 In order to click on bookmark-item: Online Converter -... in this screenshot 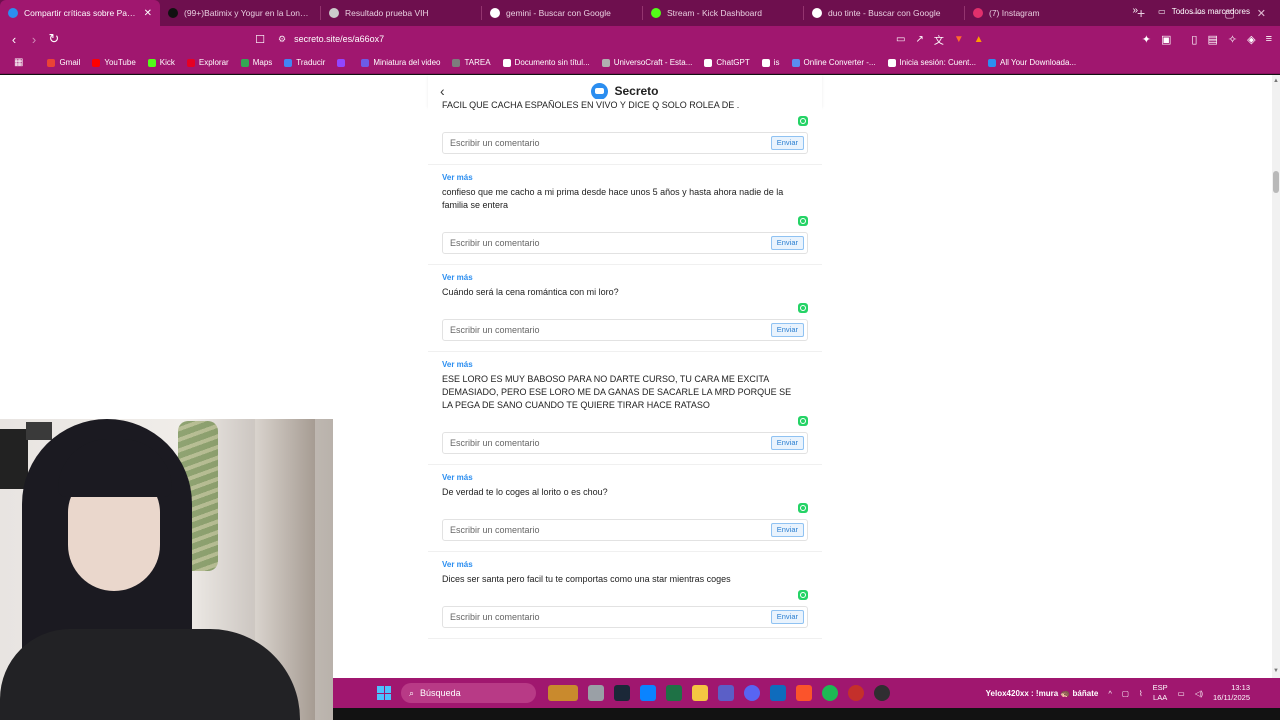, I will do `click(834, 62)`.